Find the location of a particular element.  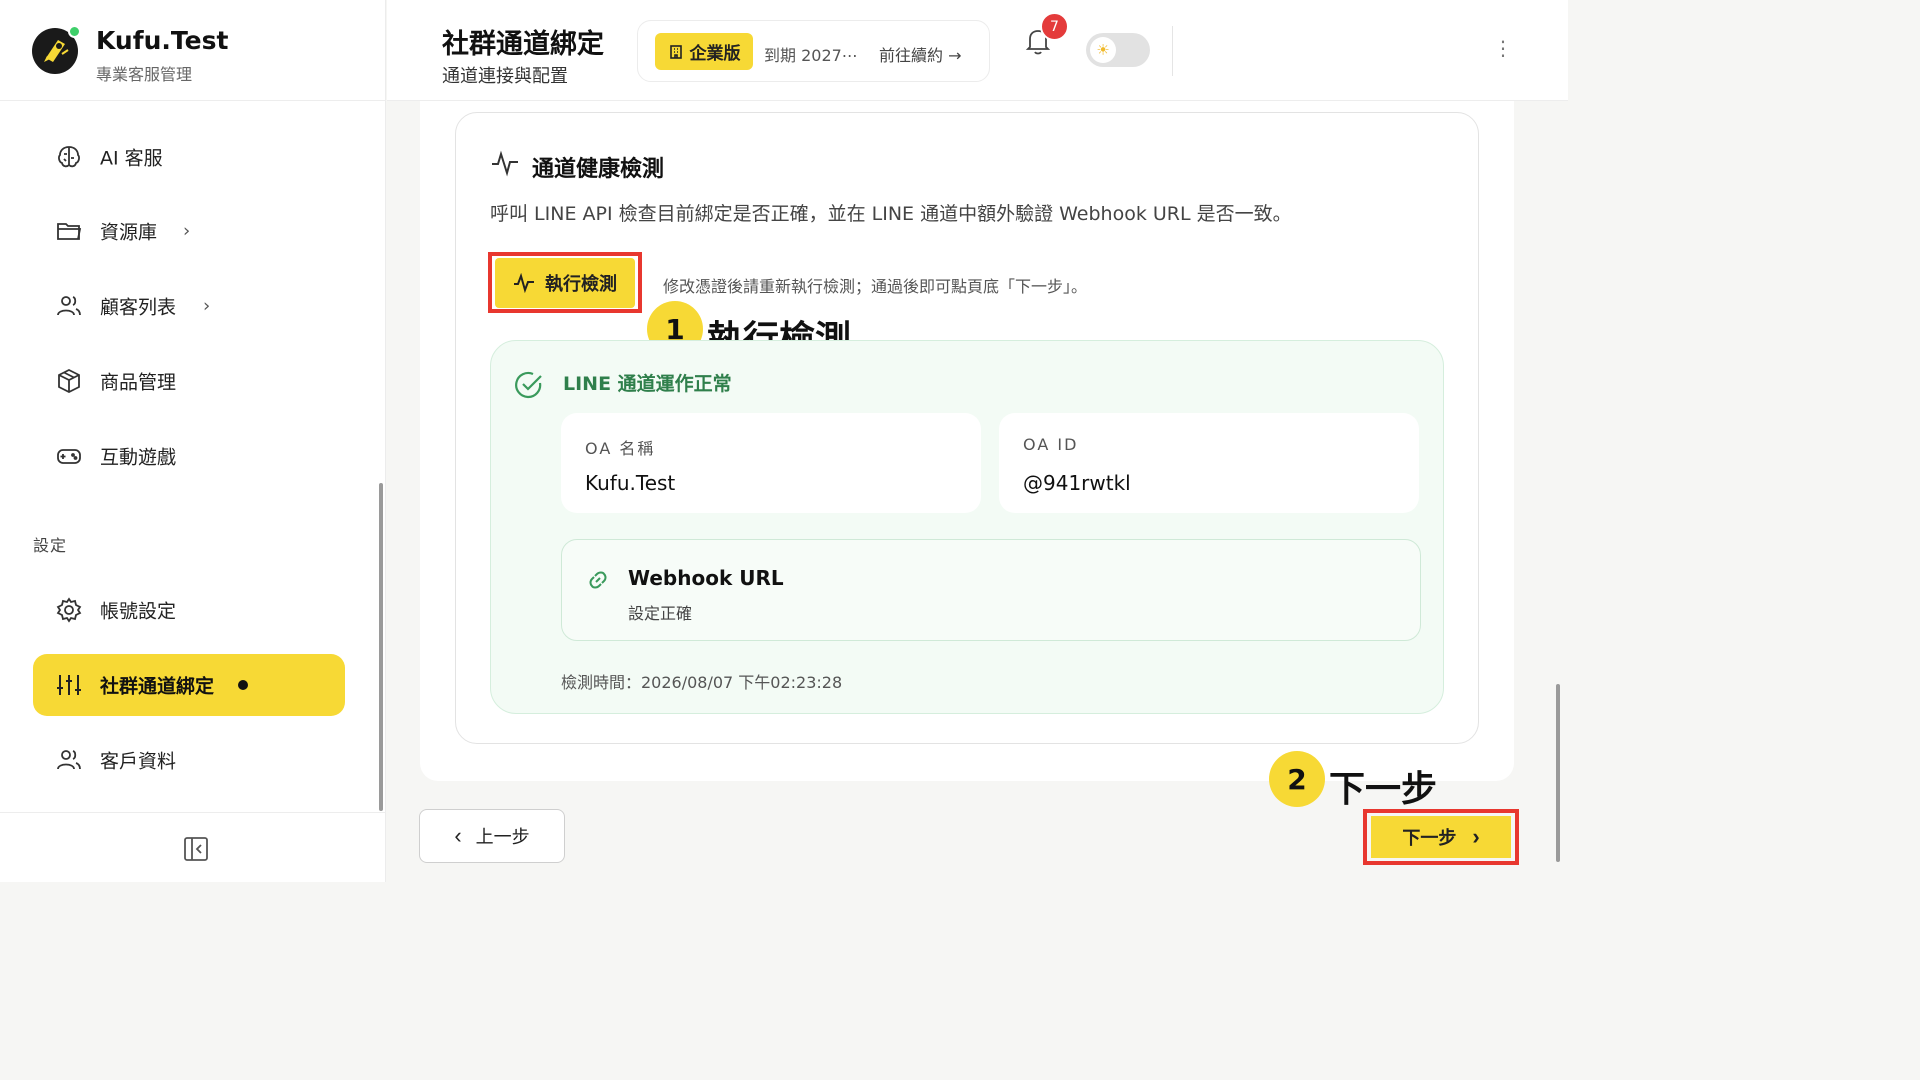

sidebar-item-label: 資源庫 is located at coordinates (129, 232).